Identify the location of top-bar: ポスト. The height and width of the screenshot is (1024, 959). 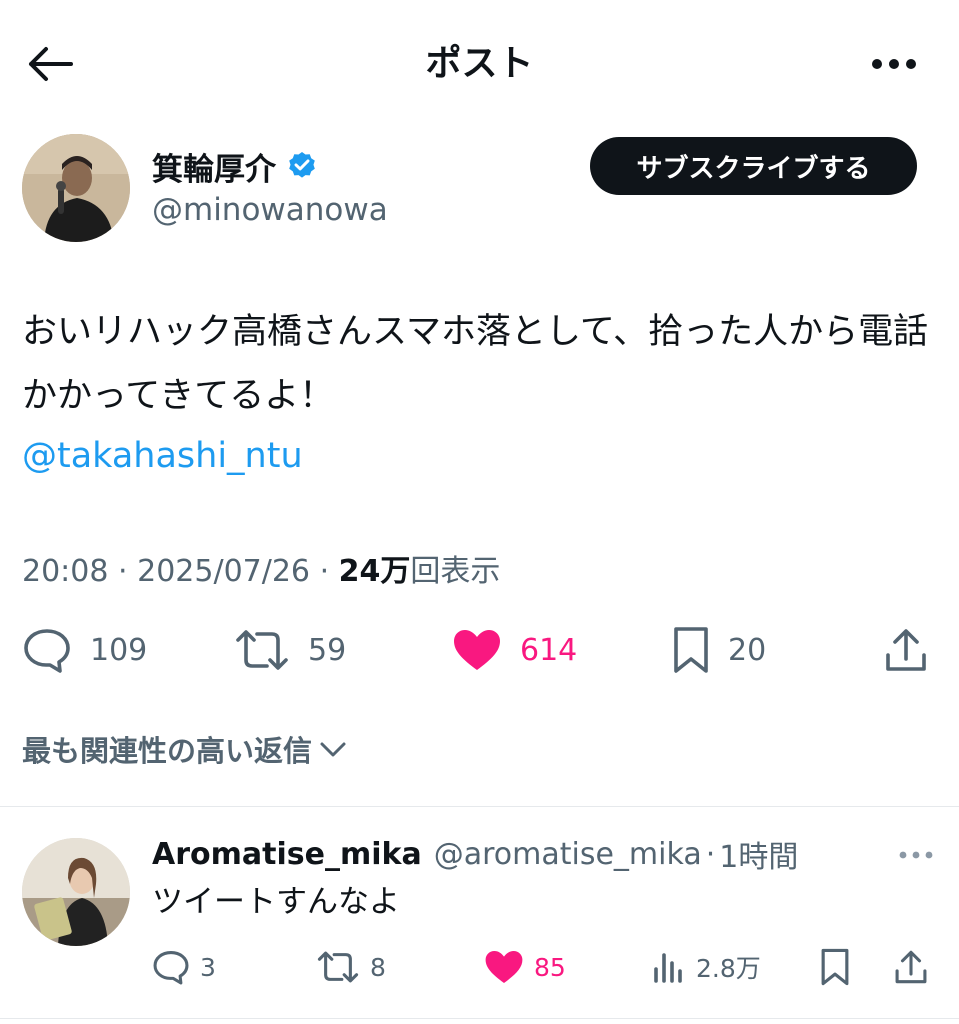
(479, 64).